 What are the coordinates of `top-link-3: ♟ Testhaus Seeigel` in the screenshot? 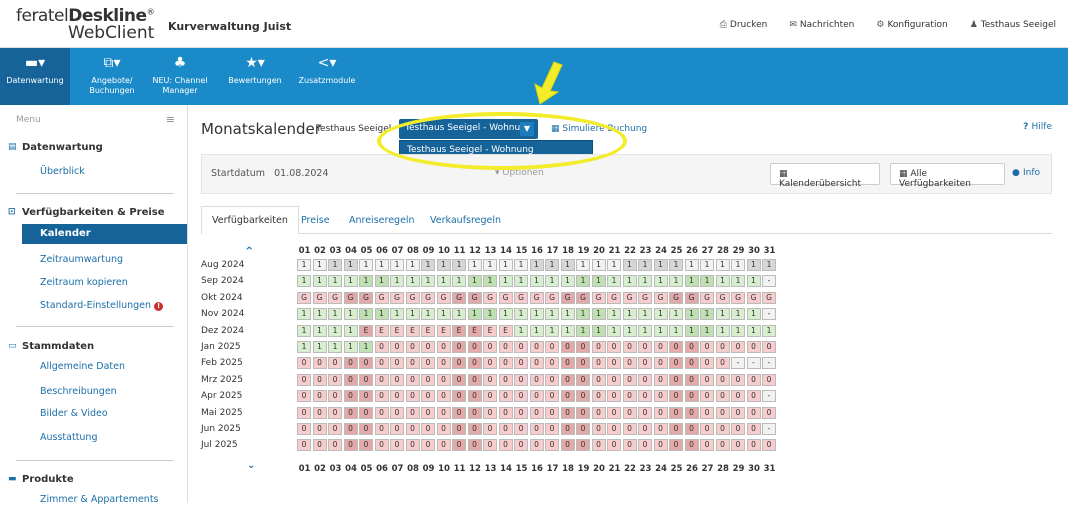 It's located at (1013, 25).